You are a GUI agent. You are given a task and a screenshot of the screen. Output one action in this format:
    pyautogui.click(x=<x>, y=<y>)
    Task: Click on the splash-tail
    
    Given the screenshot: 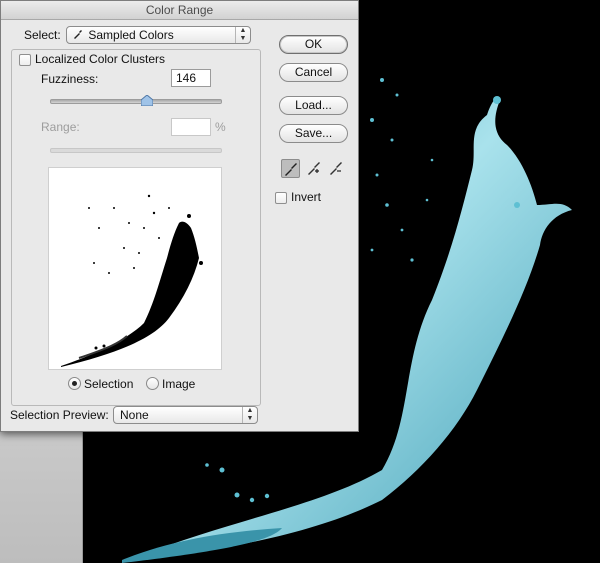 What is the action you would take?
    pyautogui.click(x=202, y=545)
    